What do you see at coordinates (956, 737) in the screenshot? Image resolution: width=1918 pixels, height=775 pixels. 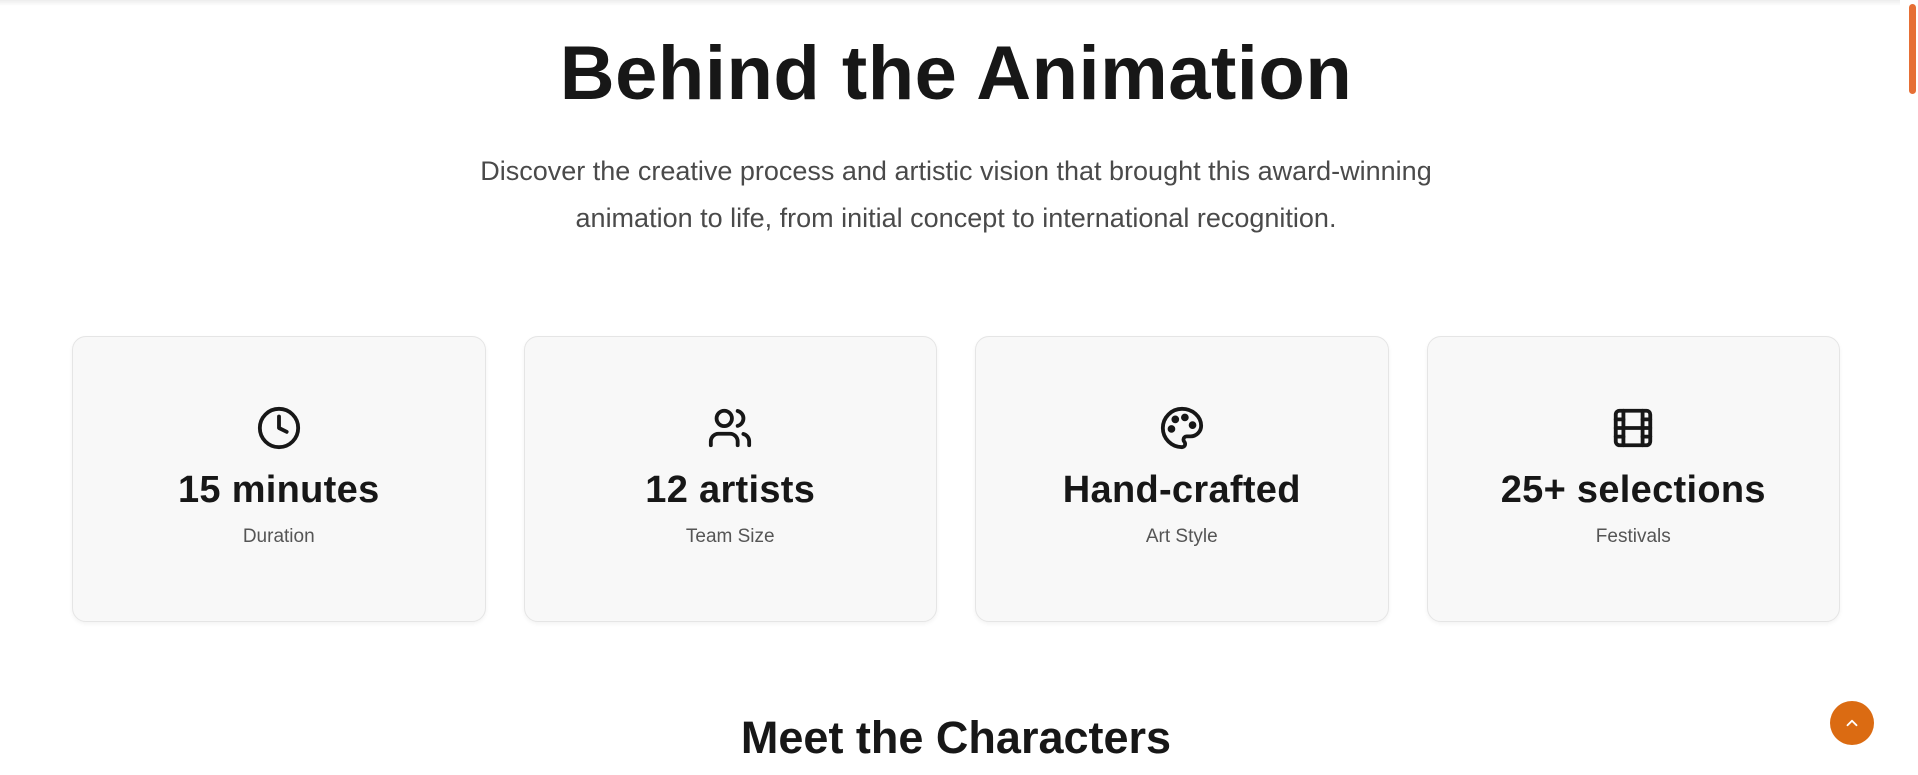 I see `characters-section-title: Meet the Characters` at bounding box center [956, 737].